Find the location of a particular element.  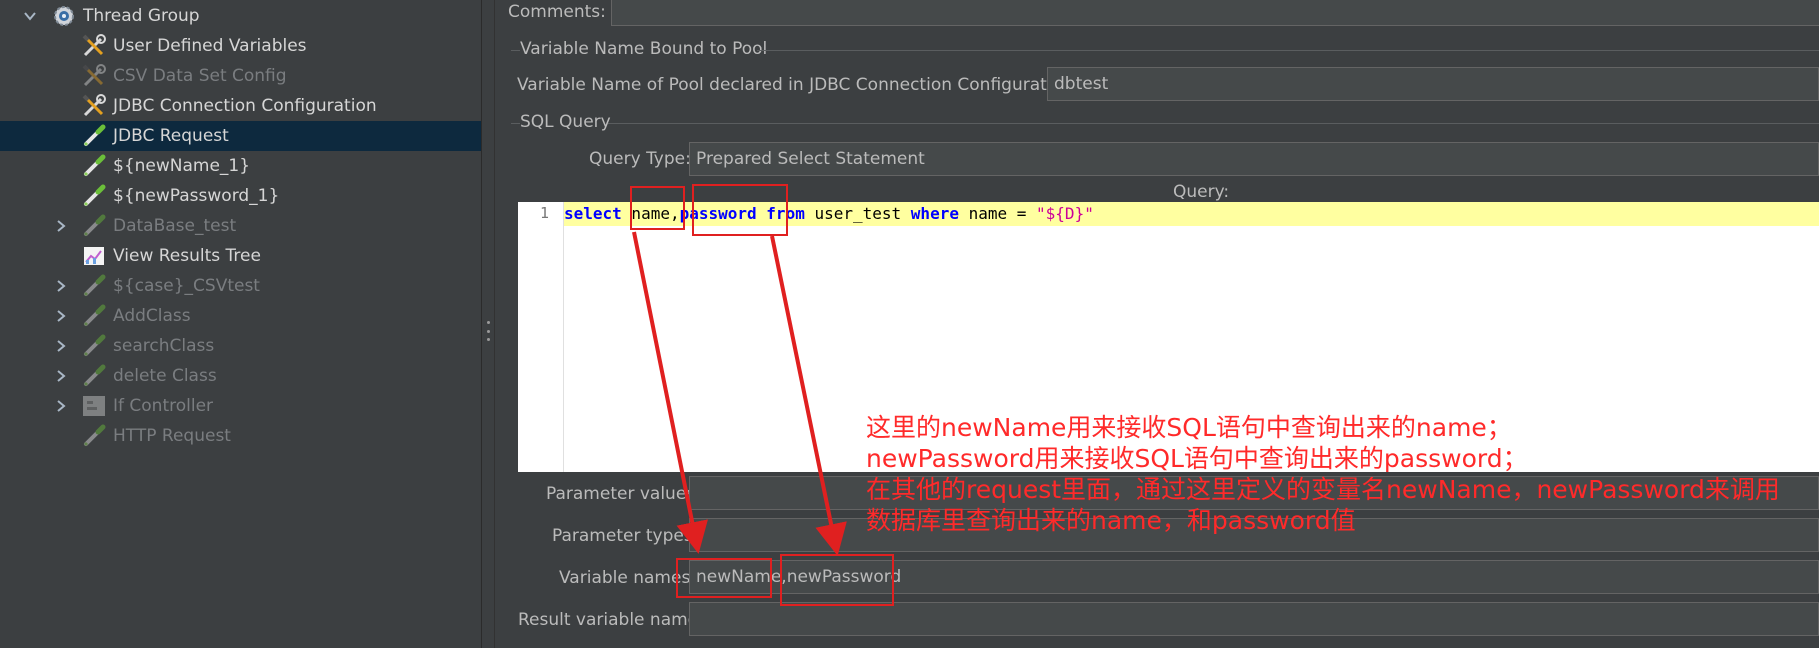

tree-item-label: JDBC Connection Configuration is located at coordinates (245, 106).